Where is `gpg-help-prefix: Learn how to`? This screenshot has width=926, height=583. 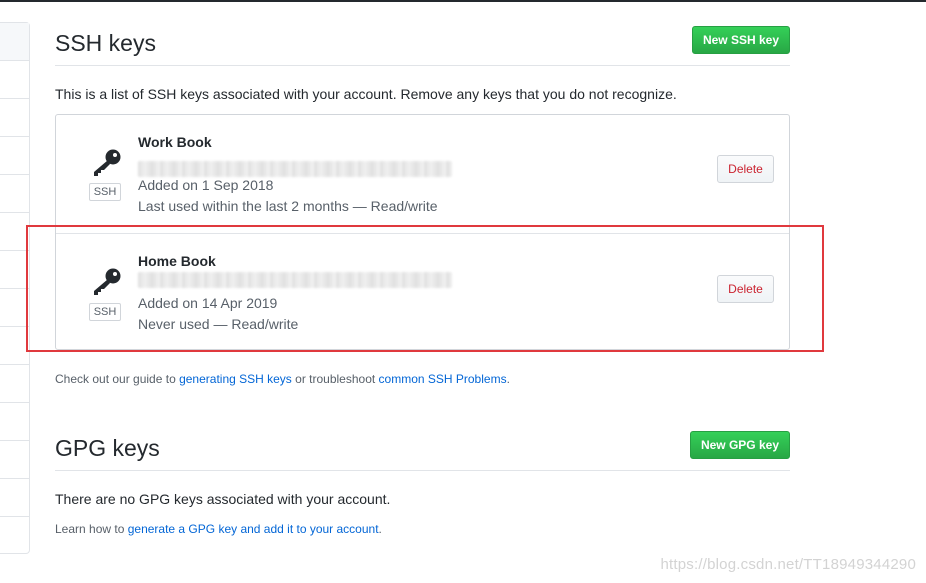 gpg-help-prefix: Learn how to is located at coordinates (91, 529).